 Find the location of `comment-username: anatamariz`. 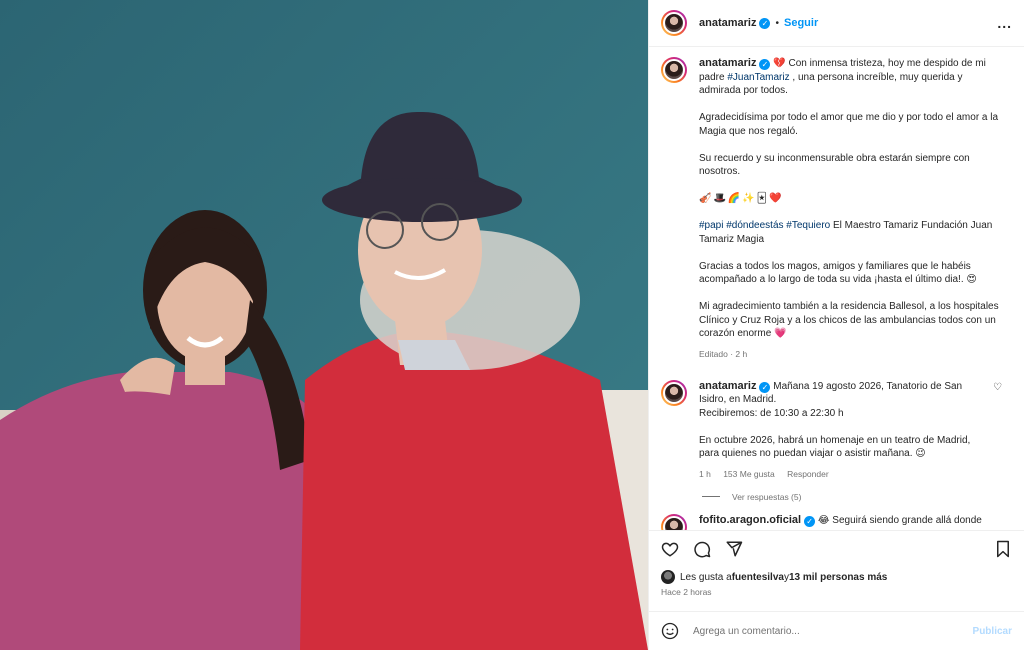

comment-username: anatamariz is located at coordinates (727, 386).